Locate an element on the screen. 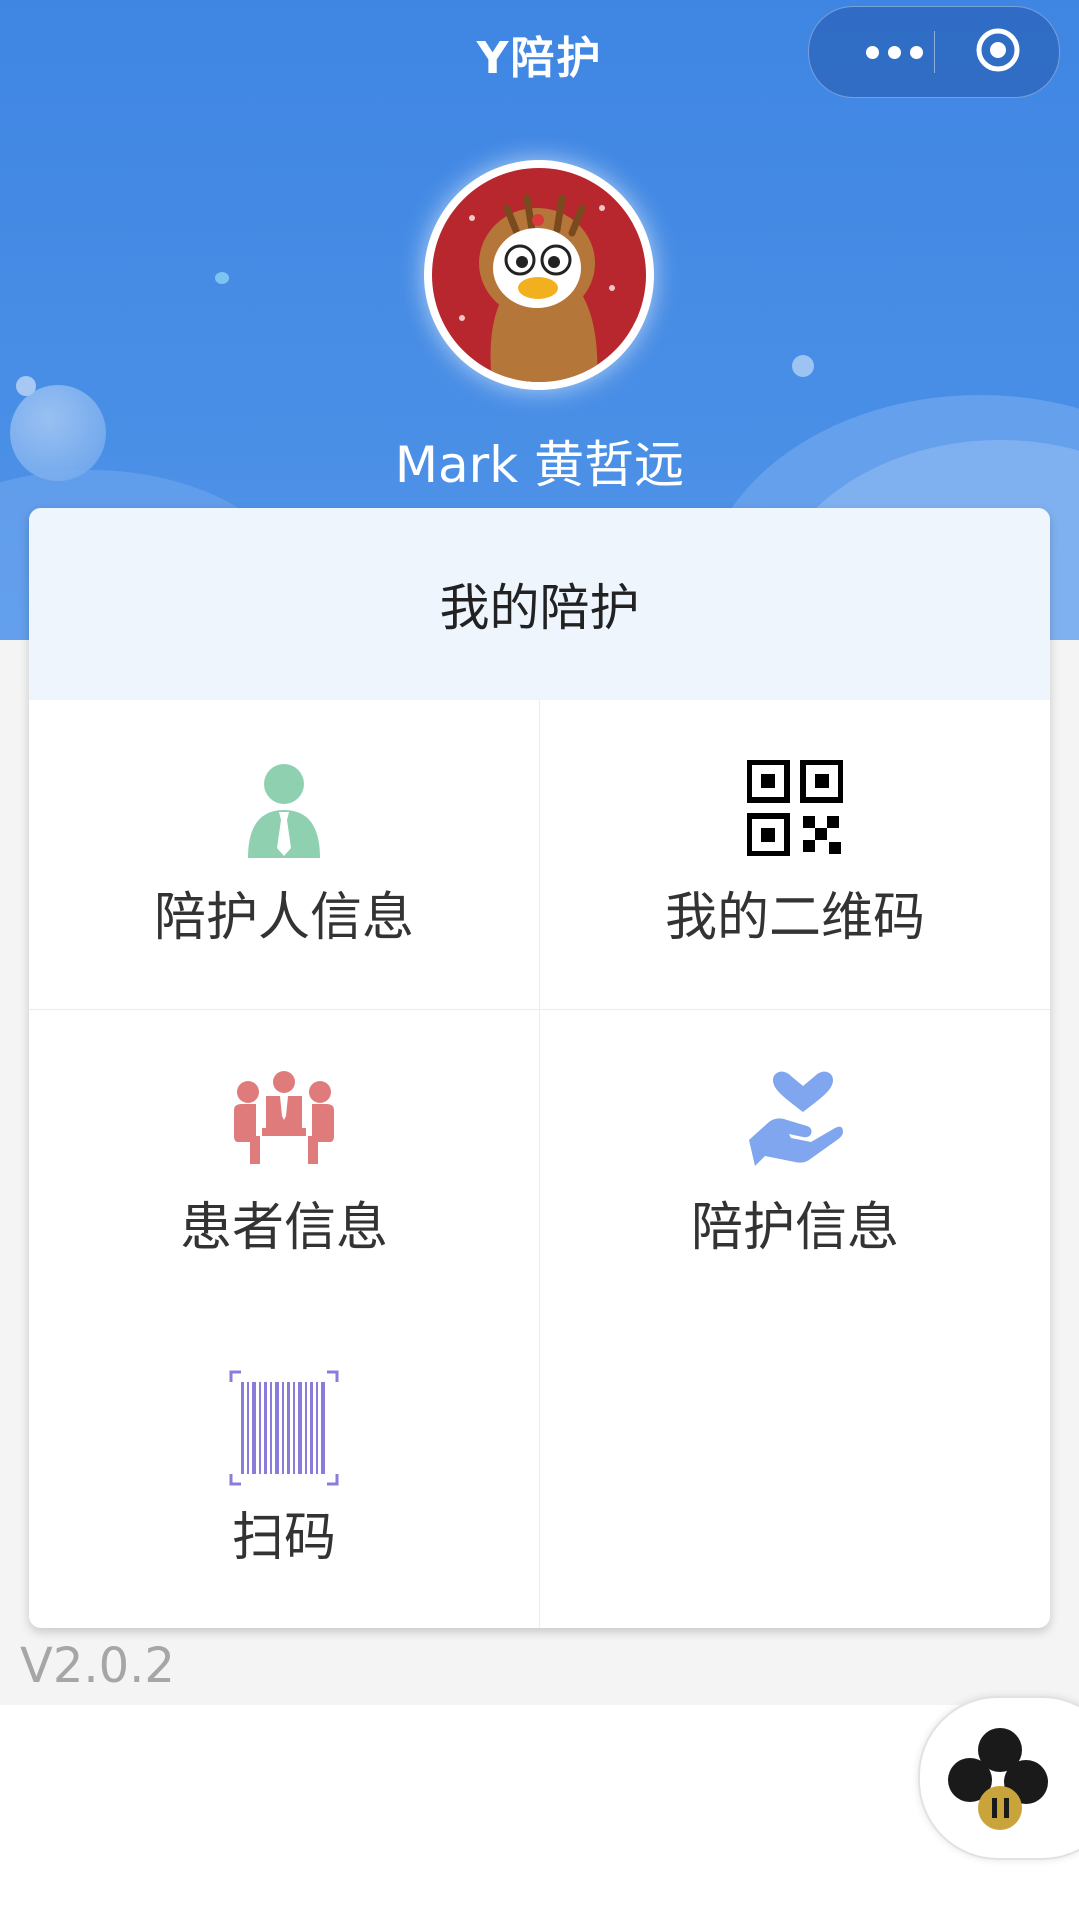  qr-code-icon is located at coordinates (795, 808).